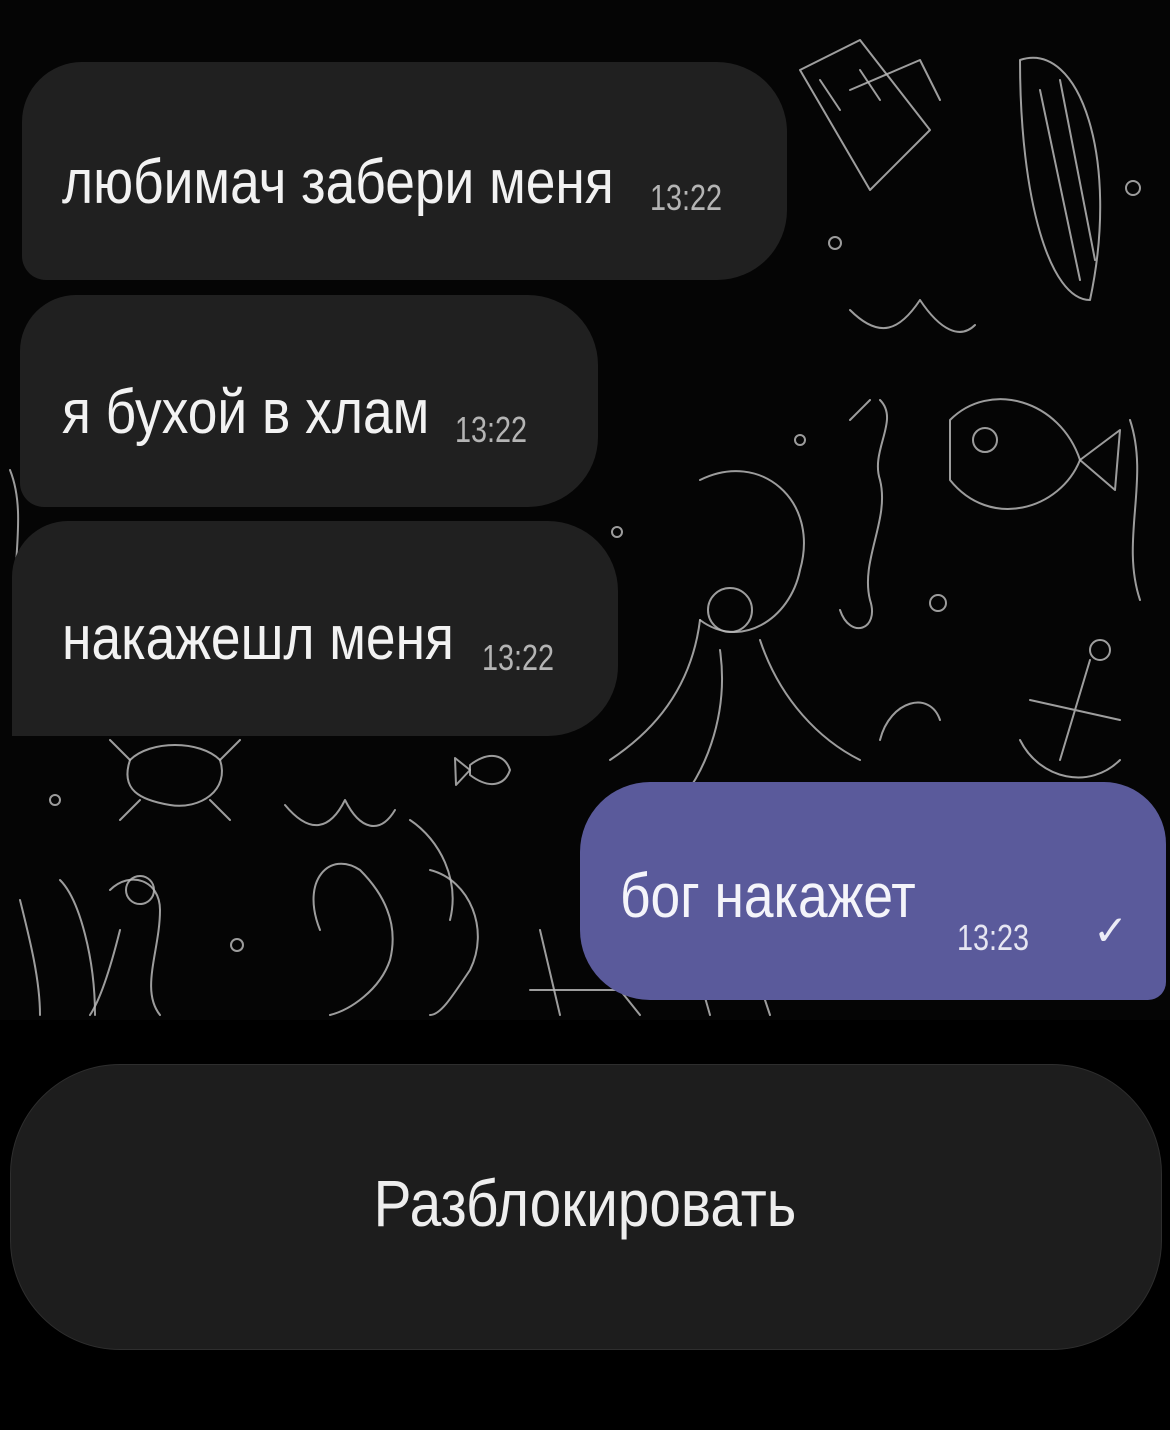 Image resolution: width=1170 pixels, height=1430 pixels. Describe the element at coordinates (338, 182) in the screenshot. I see `message-text-label: любимач забери меня` at that location.